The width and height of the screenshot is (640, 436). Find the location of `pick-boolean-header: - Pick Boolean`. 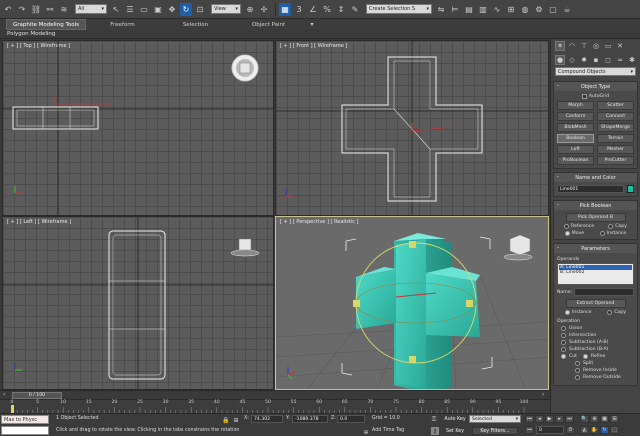

pick-boolean-header: - Pick Boolean is located at coordinates (595, 205).